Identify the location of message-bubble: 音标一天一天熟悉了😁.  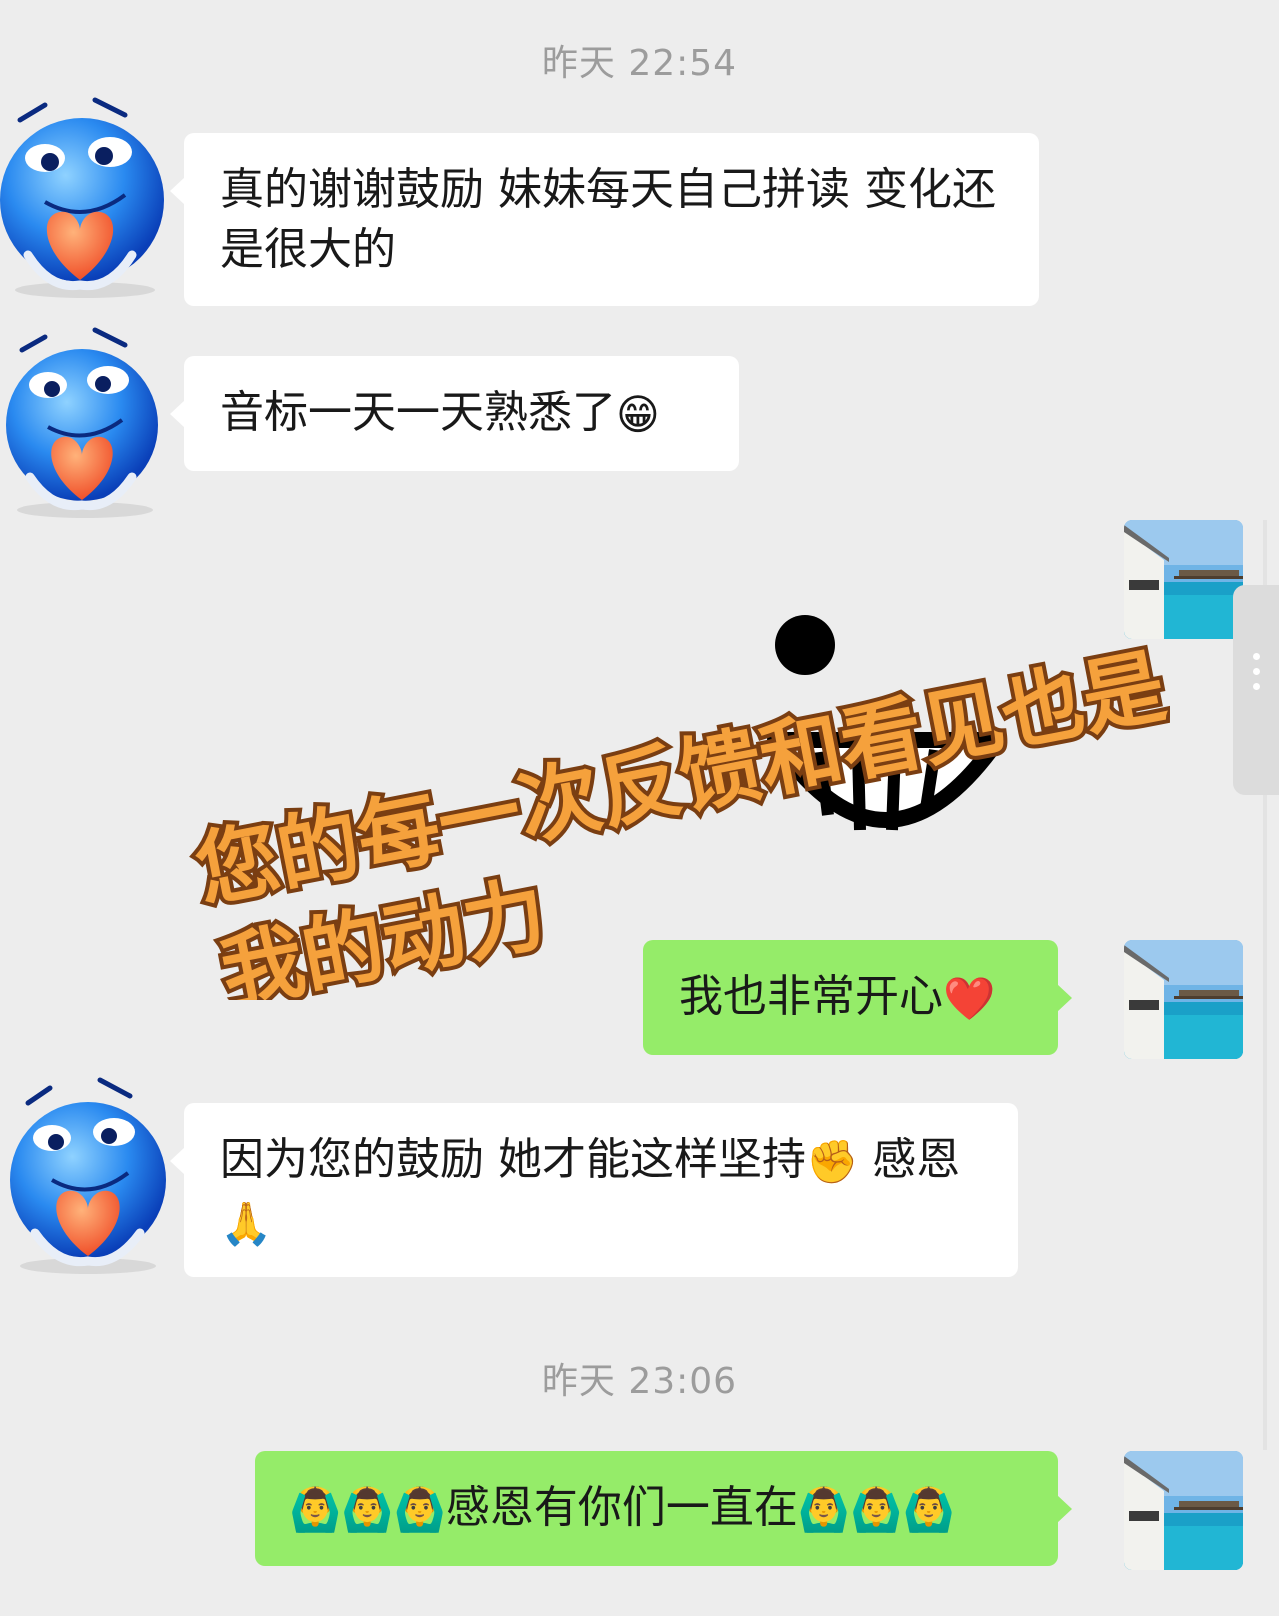
(454, 413).